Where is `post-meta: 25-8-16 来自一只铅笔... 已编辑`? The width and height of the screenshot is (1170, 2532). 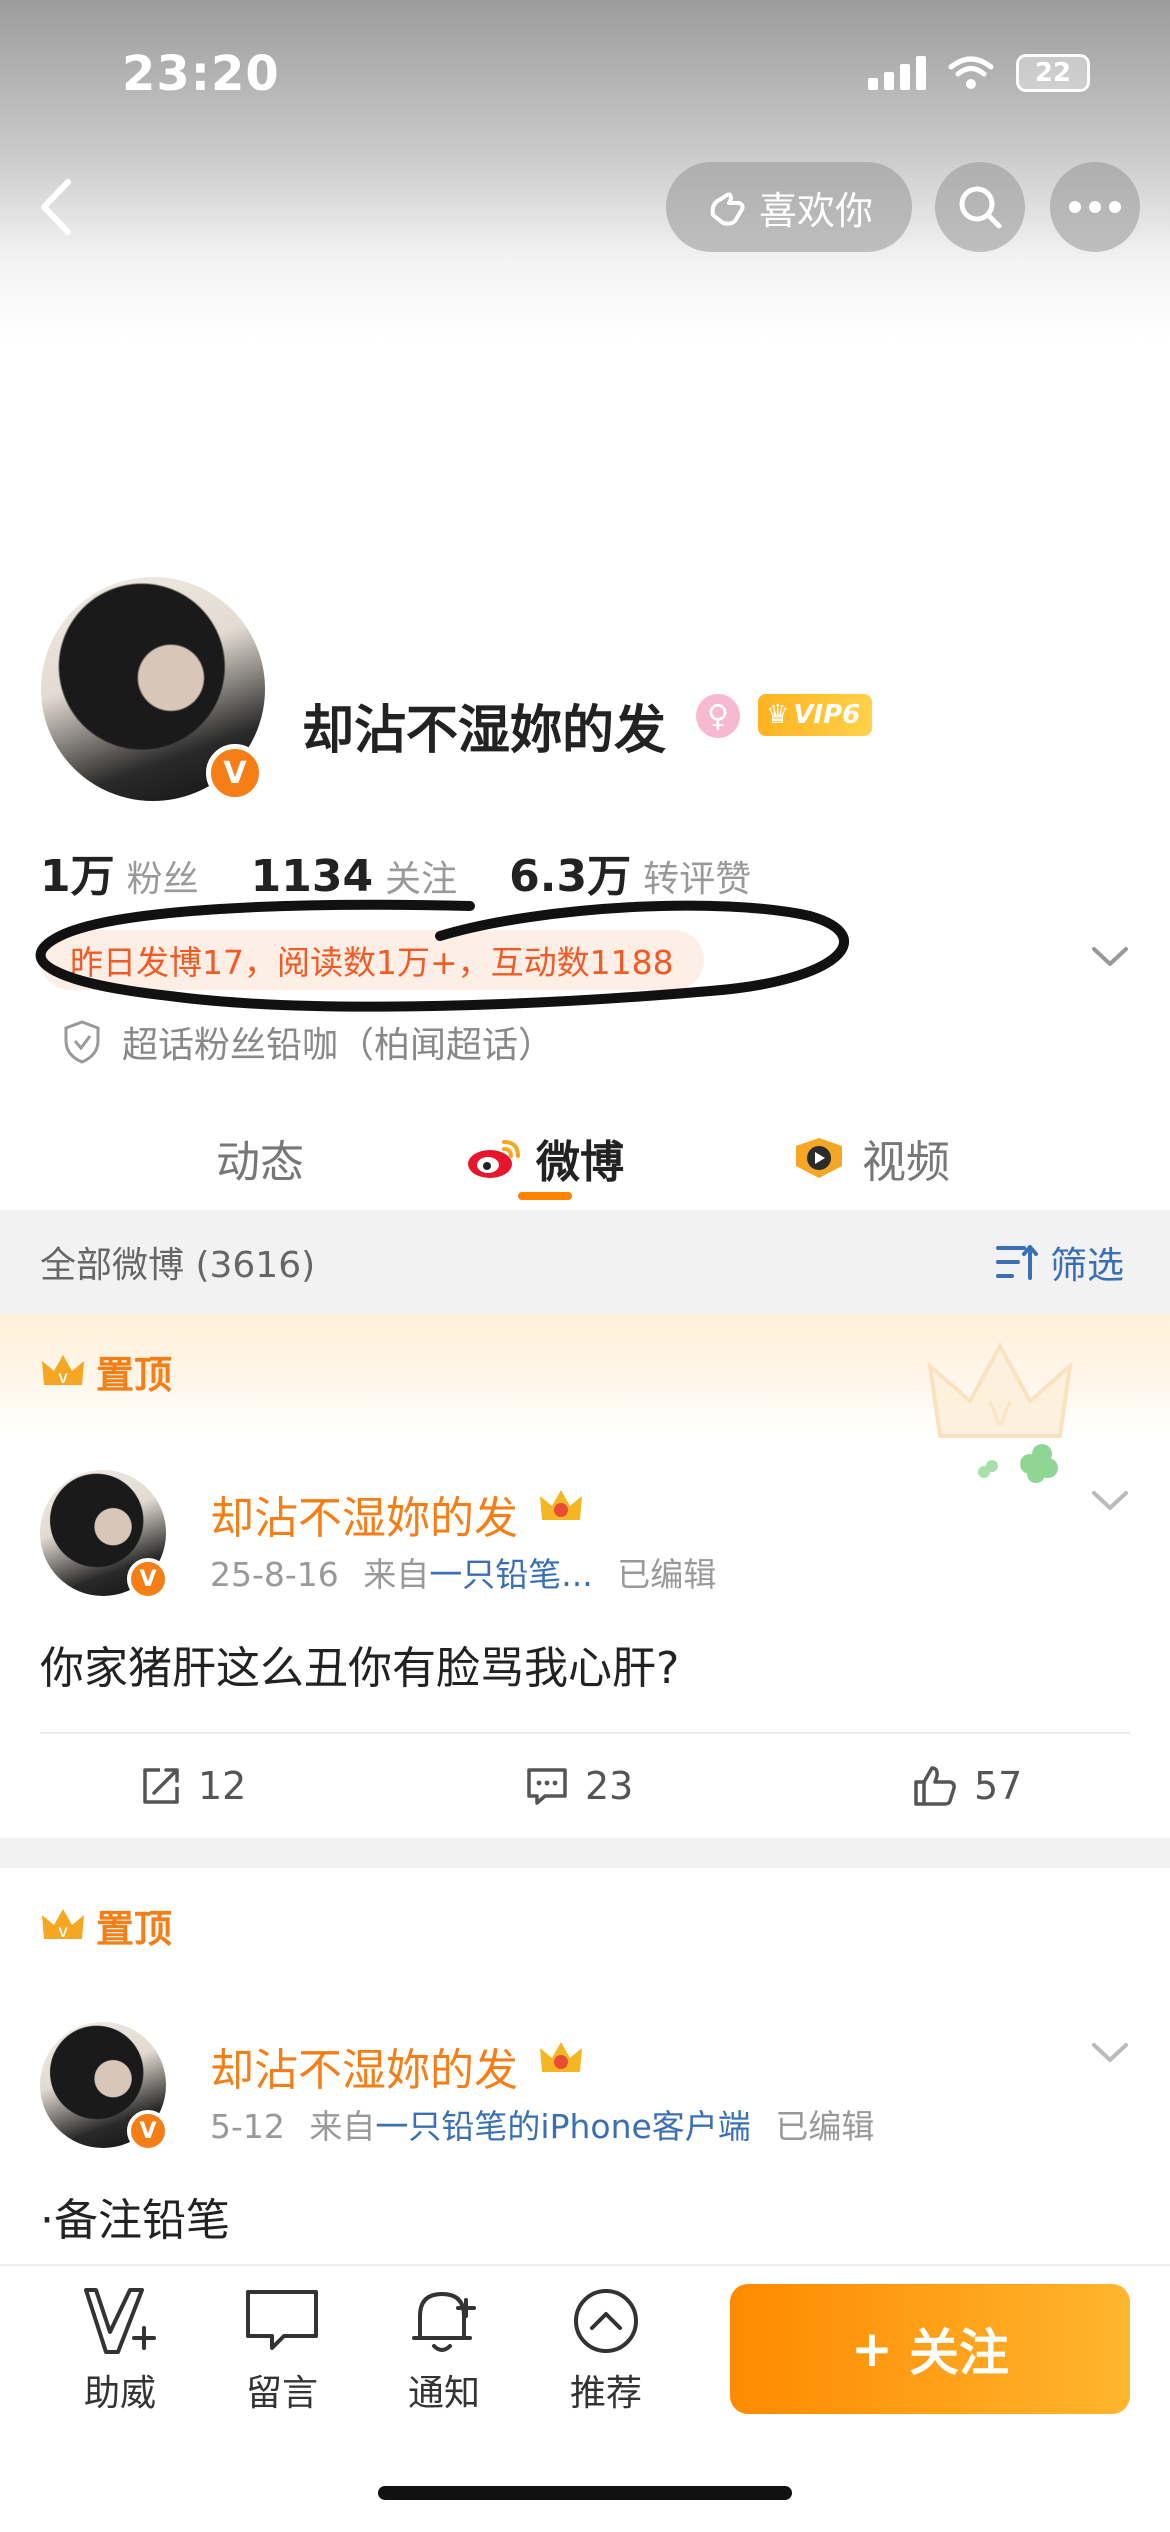 post-meta: 25-8-16 来自一只铅笔... 已编辑 is located at coordinates (463, 1572).